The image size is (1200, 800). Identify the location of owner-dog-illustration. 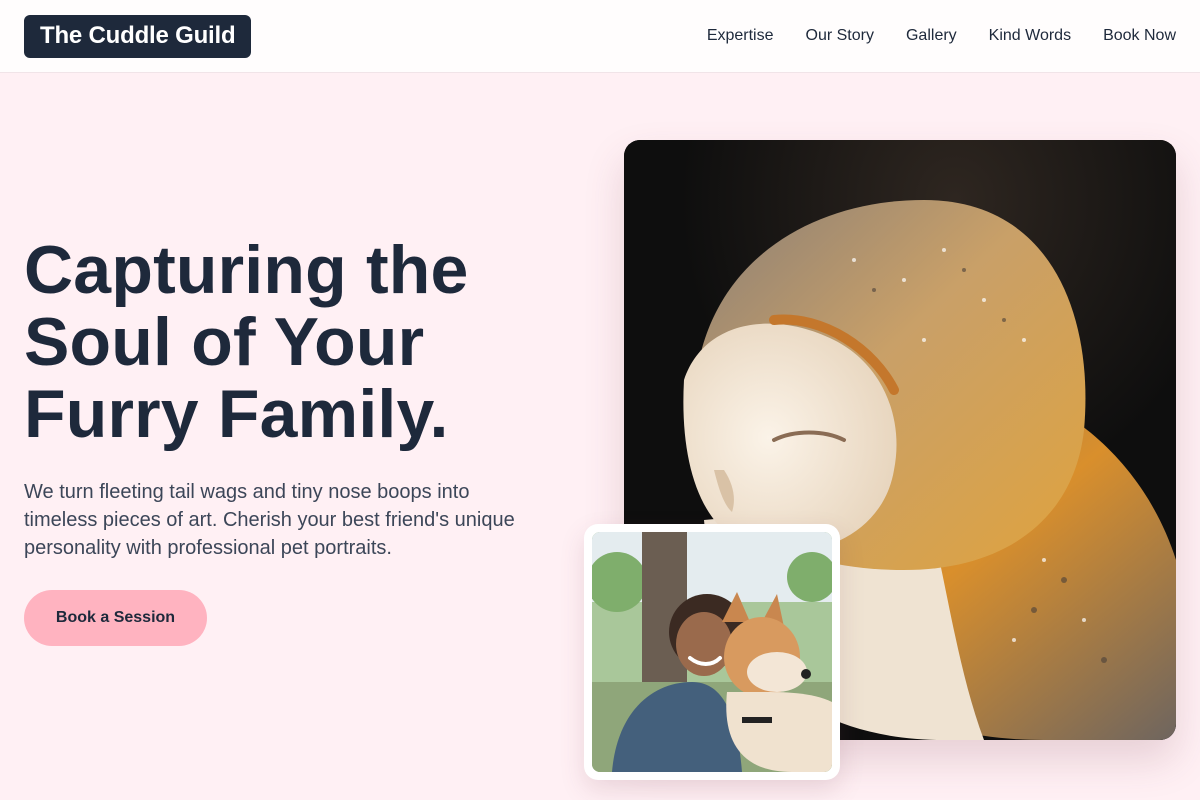
(712, 652).